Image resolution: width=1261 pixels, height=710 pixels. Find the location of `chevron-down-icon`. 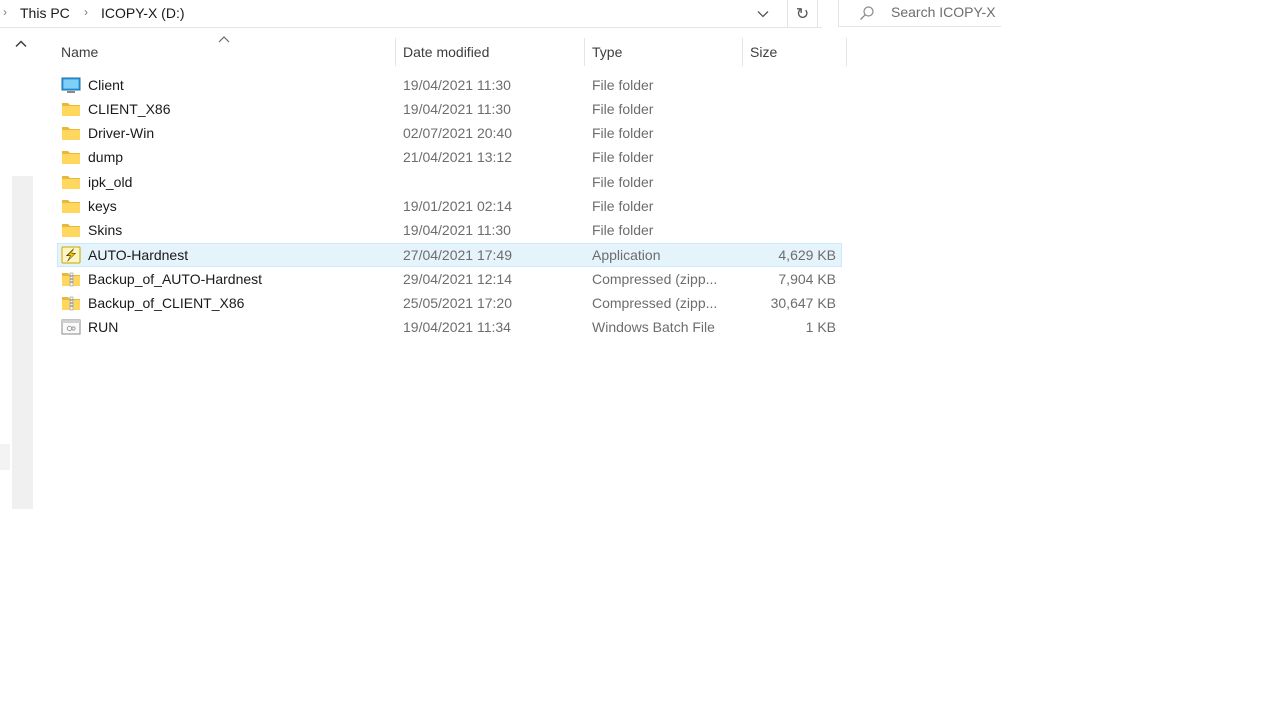

chevron-down-icon is located at coordinates (763, 13).